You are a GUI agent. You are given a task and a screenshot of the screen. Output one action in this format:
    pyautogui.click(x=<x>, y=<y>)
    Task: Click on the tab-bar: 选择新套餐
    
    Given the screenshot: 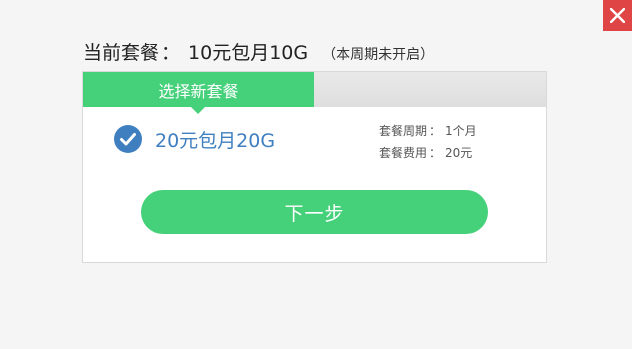 What is the action you would take?
    pyautogui.click(x=314, y=93)
    